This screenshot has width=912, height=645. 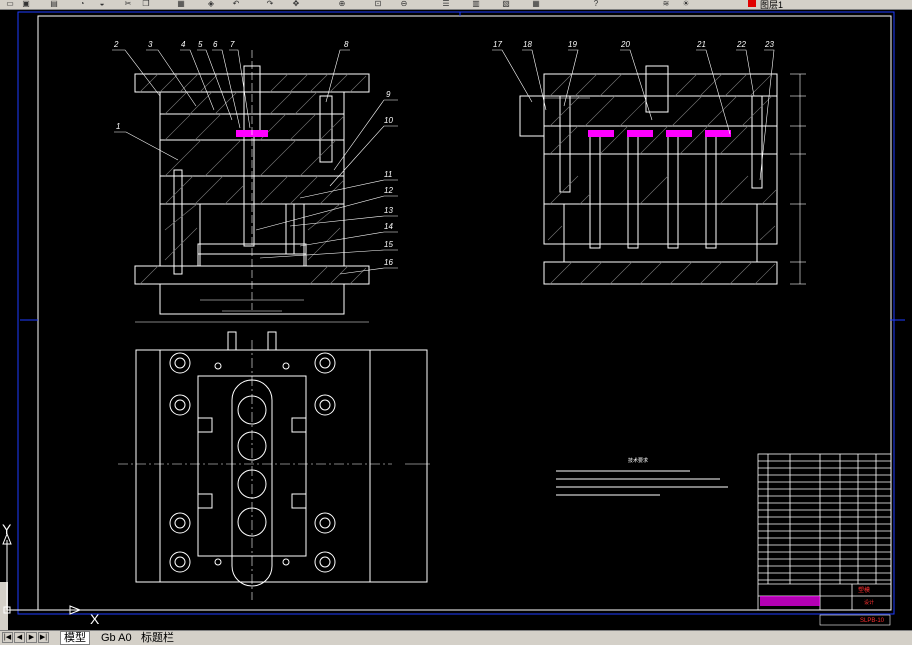 What do you see at coordinates (42, 573) in the screenshot?
I see `ucs-icon` at bounding box center [42, 573].